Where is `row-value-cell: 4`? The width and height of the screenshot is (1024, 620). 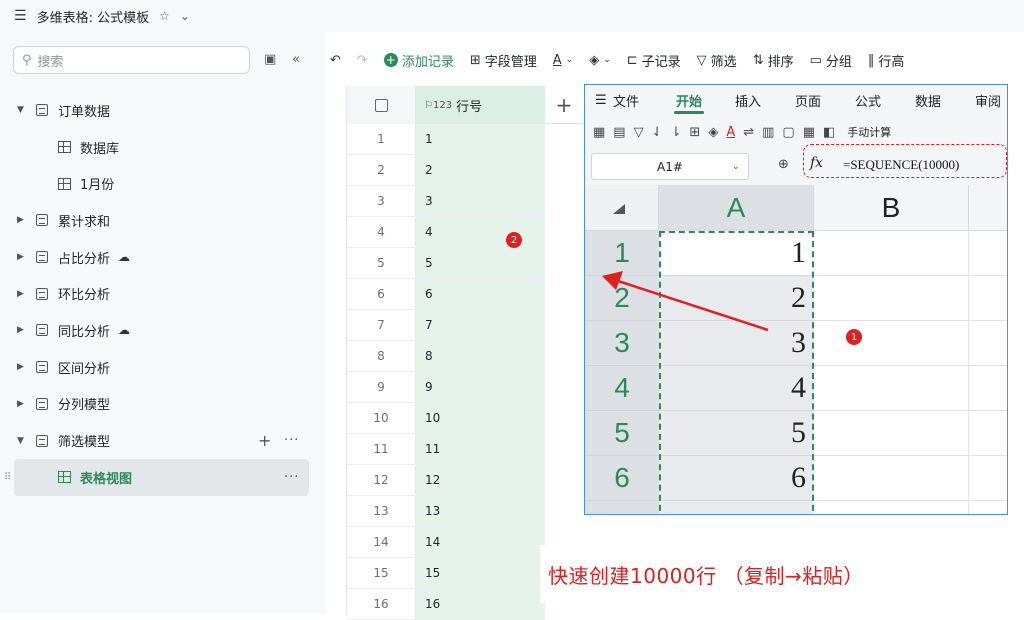
row-value-cell: 4 is located at coordinates (480, 232).